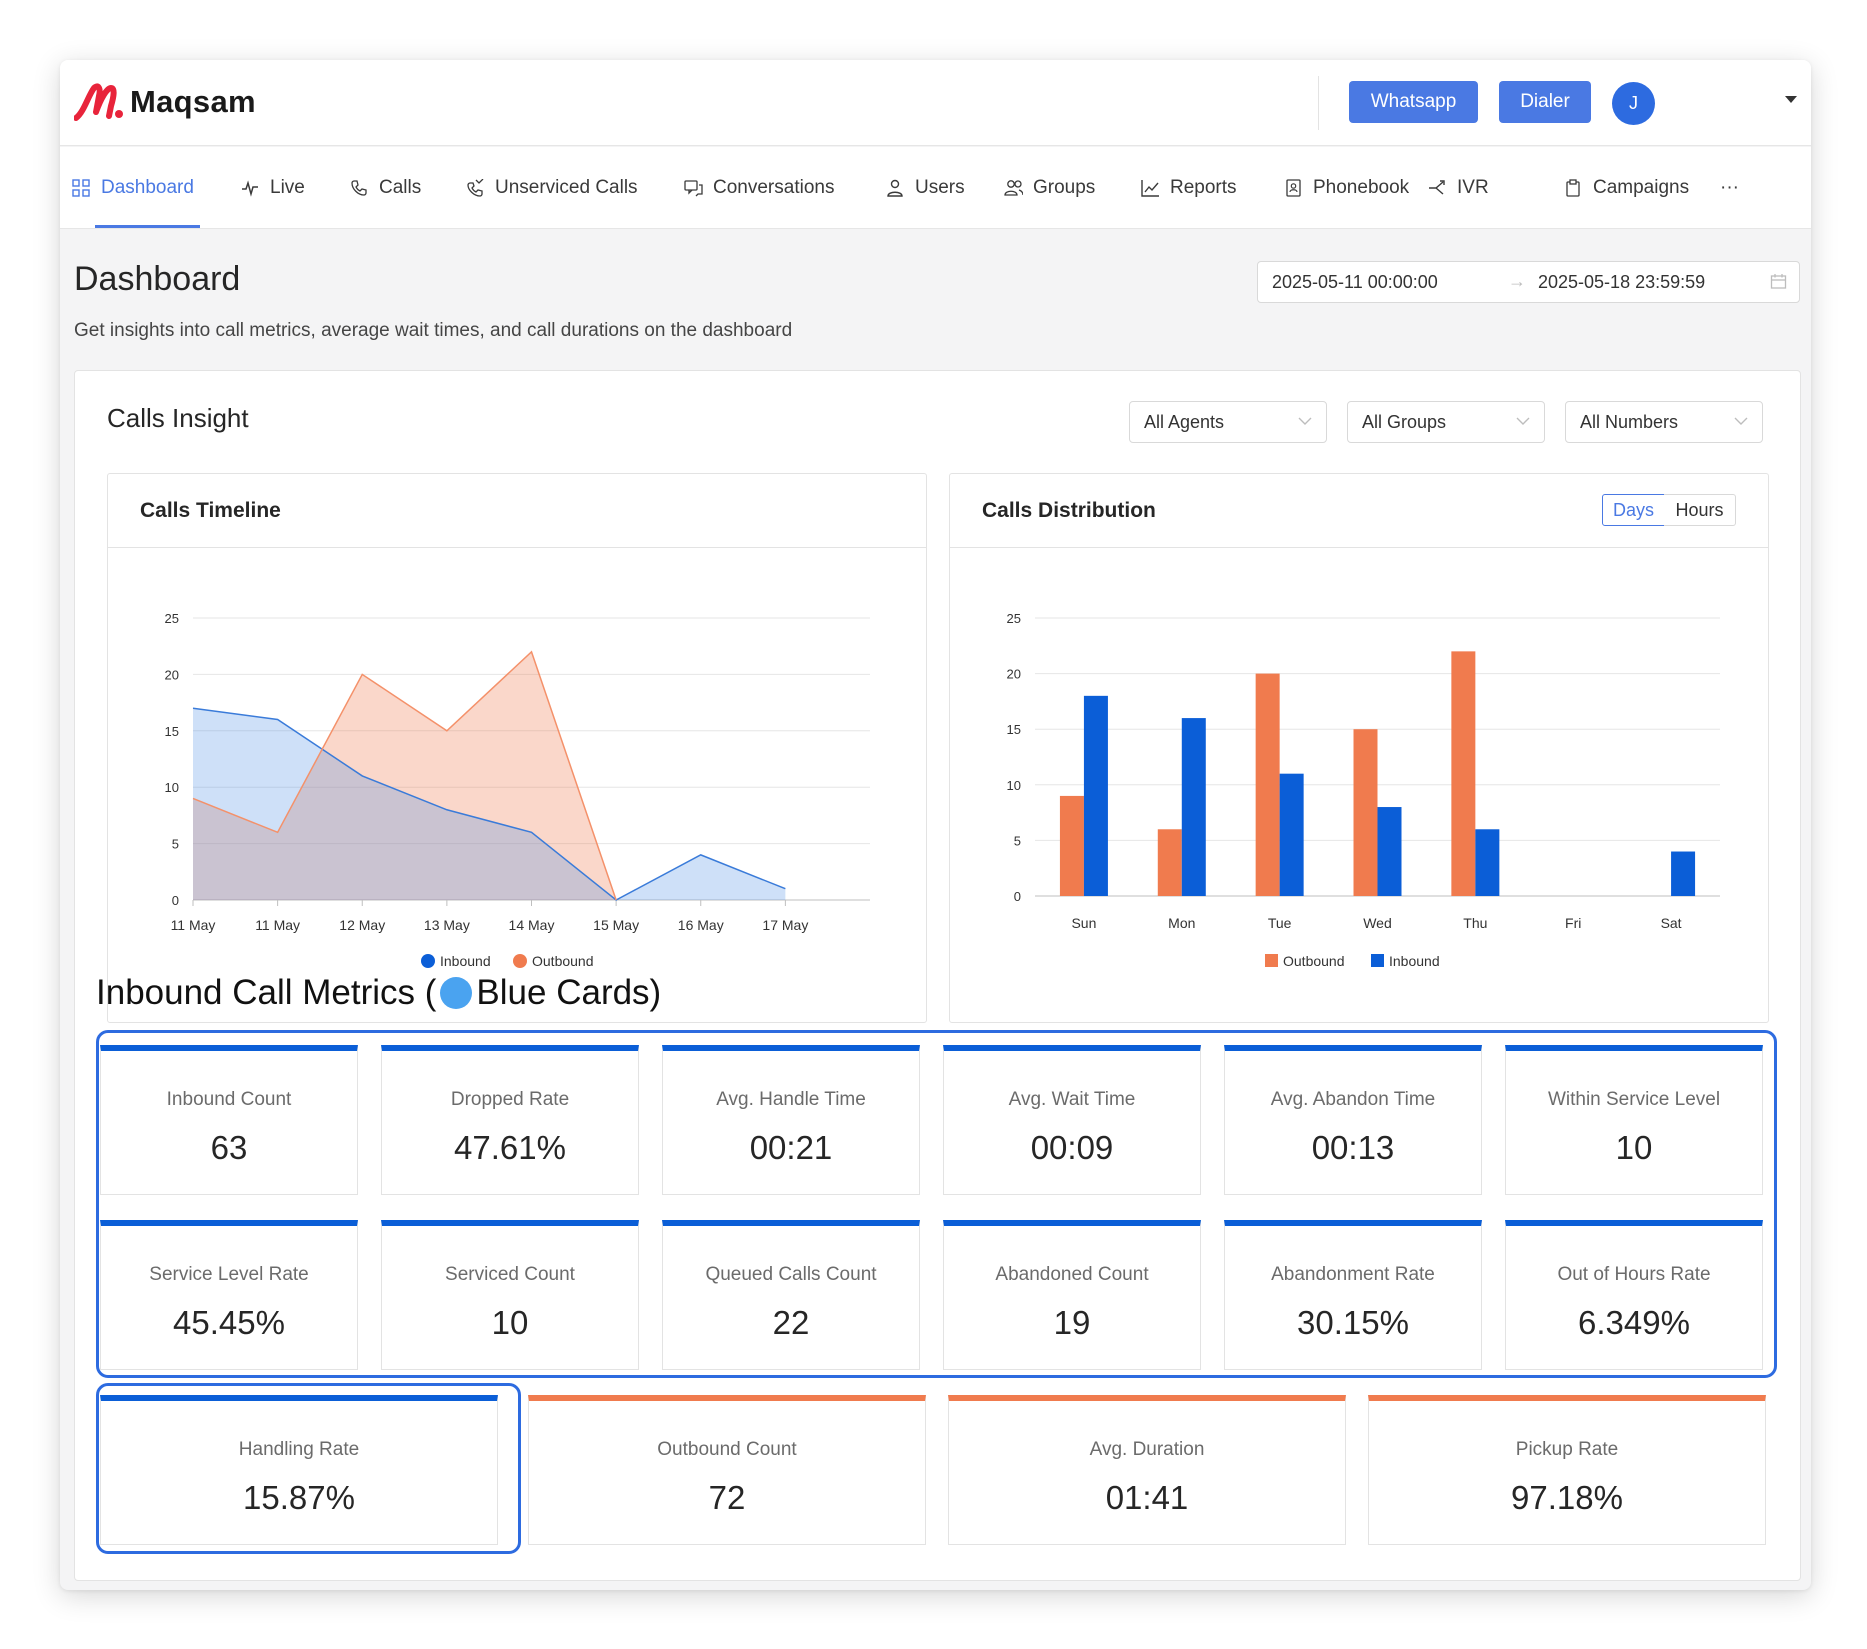 Image resolution: width=1867 pixels, height=1649 pixels. I want to click on grid-icon, so click(81, 188).